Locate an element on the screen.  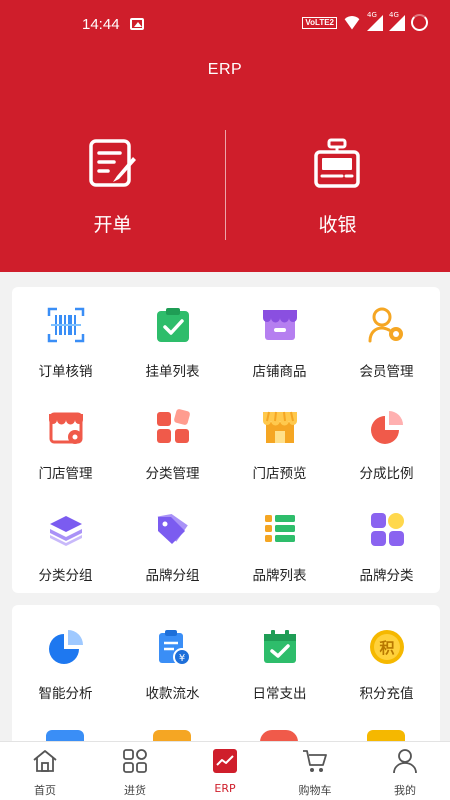
pie-chart-icon is located at coordinates (386, 427).